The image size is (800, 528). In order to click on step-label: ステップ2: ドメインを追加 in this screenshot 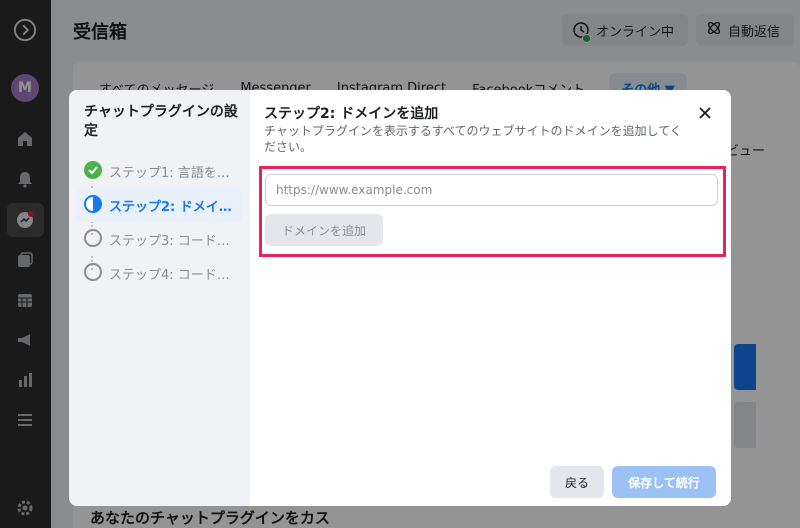, I will do `click(174, 207)`.